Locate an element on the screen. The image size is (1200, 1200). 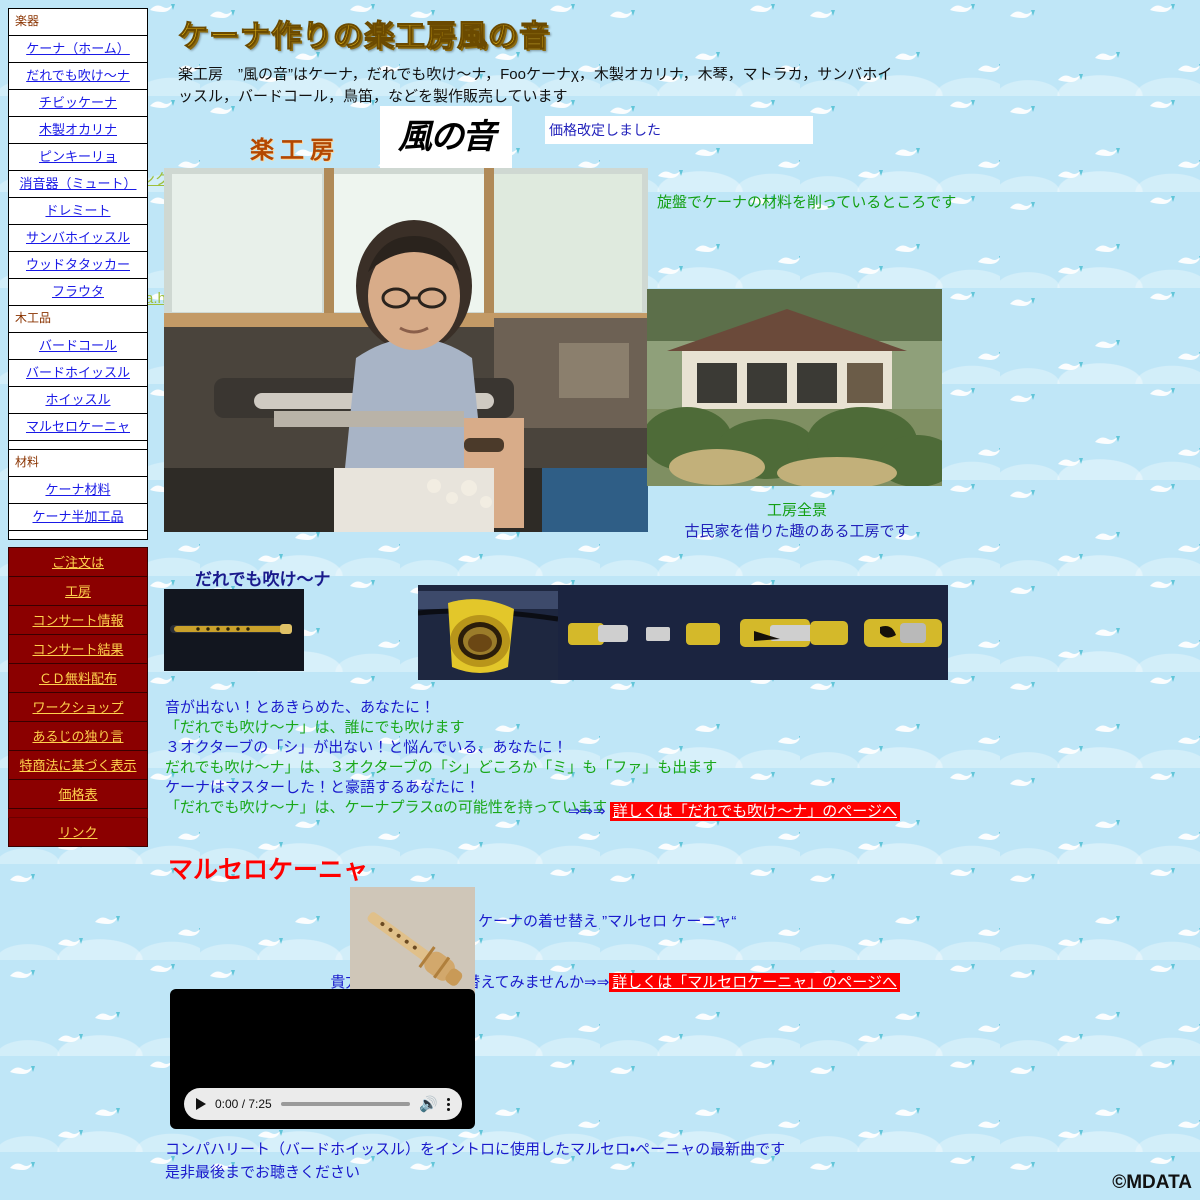
sidebar-link-order: ご注文は is located at coordinates (78, 562).